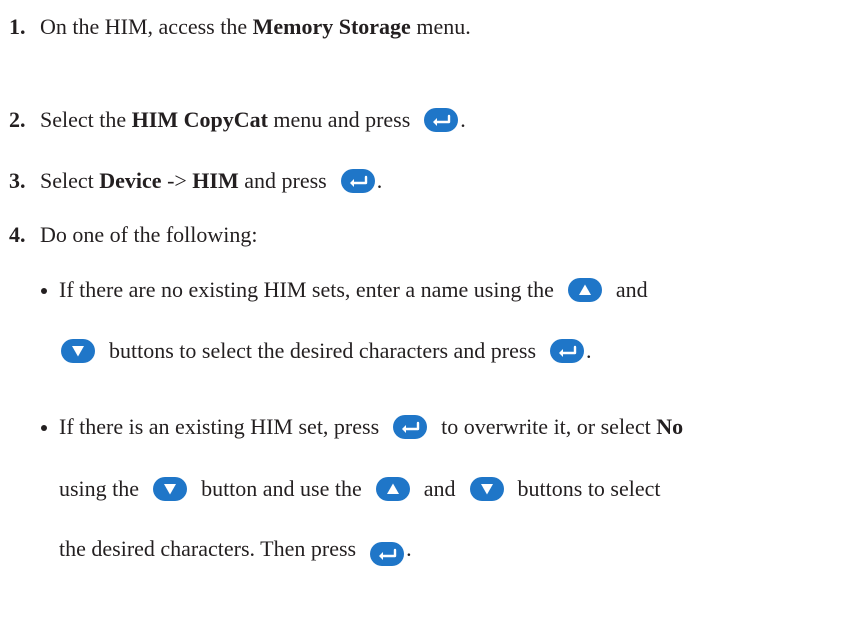 The image size is (868, 629). What do you see at coordinates (99, 488) in the screenshot?
I see `bullet-text: using the` at bounding box center [99, 488].